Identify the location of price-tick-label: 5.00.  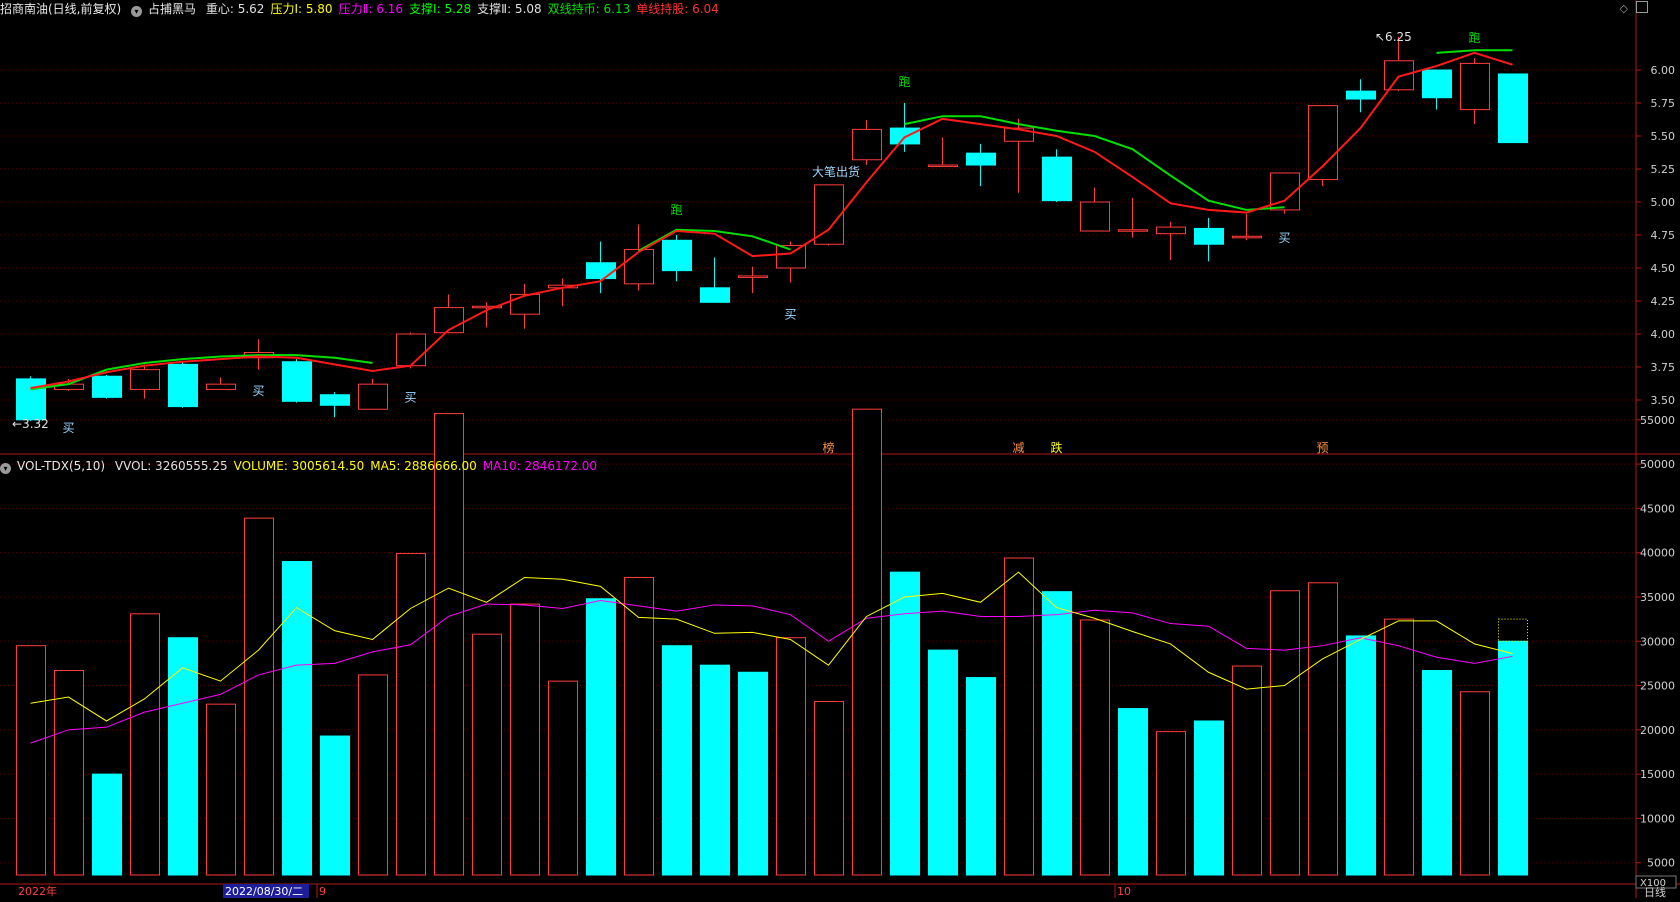
(1663, 202).